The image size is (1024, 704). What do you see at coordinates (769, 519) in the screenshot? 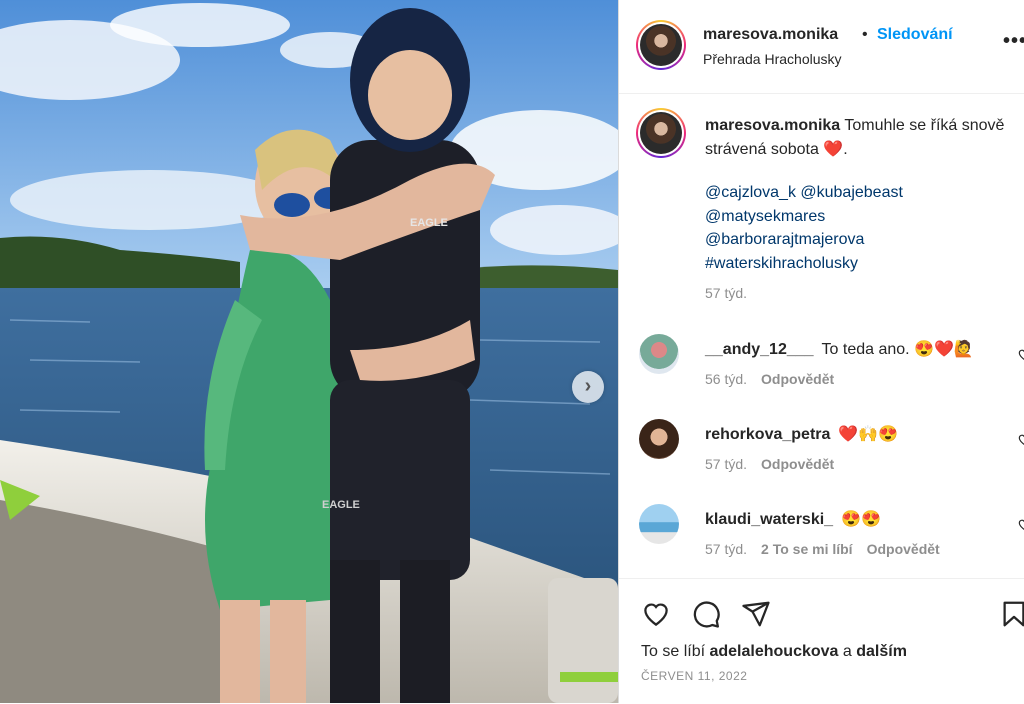
I see `commenter-username: klaudi_waterski_` at bounding box center [769, 519].